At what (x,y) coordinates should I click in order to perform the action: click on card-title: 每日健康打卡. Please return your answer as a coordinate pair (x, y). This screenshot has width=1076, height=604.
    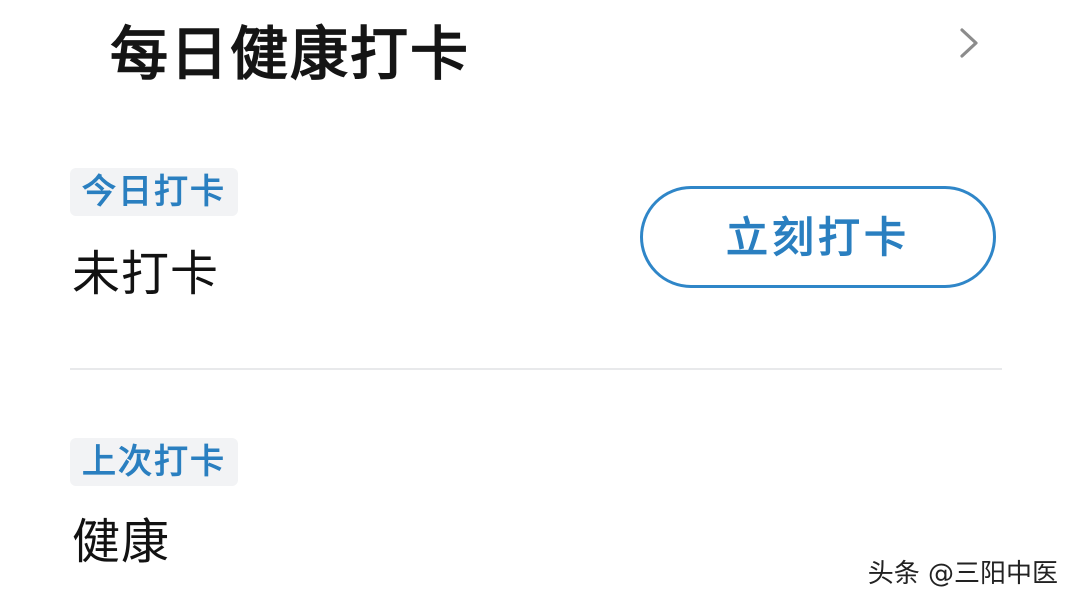
    Looking at the image, I should click on (290, 54).